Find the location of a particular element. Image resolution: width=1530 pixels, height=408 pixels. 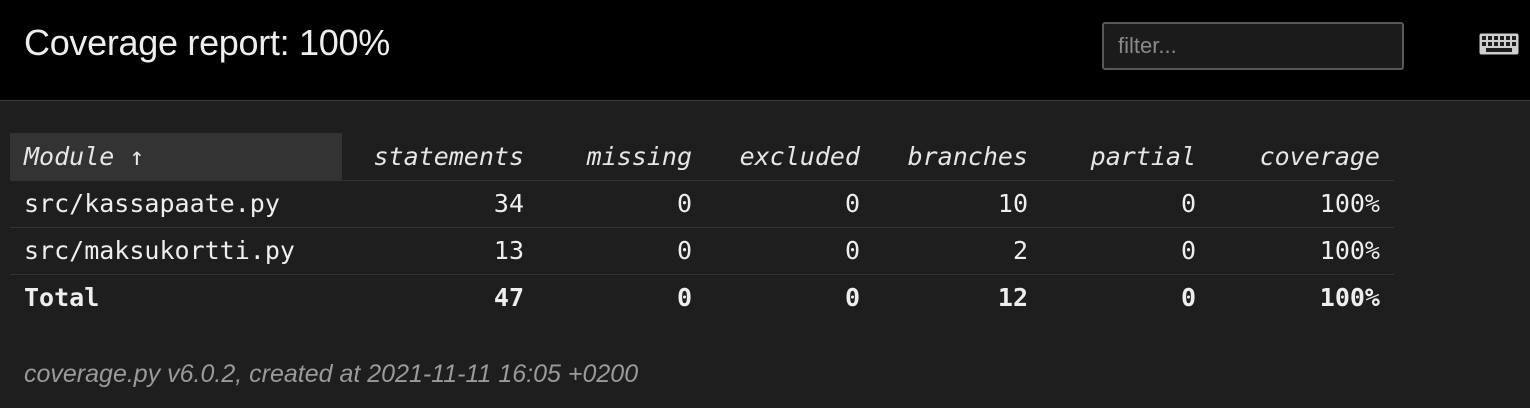

total-missing-cell: 0 is located at coordinates (684, 298).